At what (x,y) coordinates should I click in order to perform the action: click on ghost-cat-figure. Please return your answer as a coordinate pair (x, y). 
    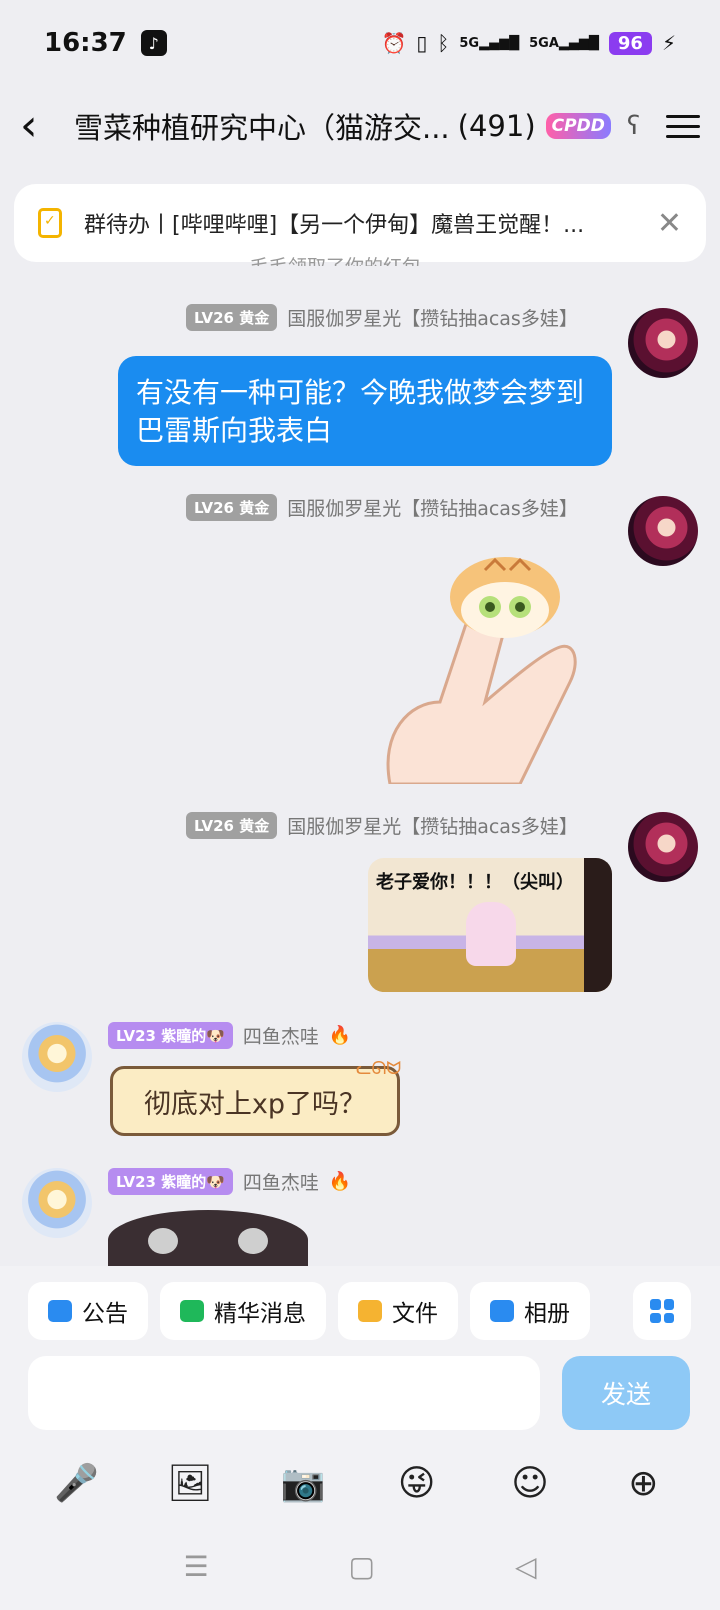
    Looking at the image, I should click on (491, 934).